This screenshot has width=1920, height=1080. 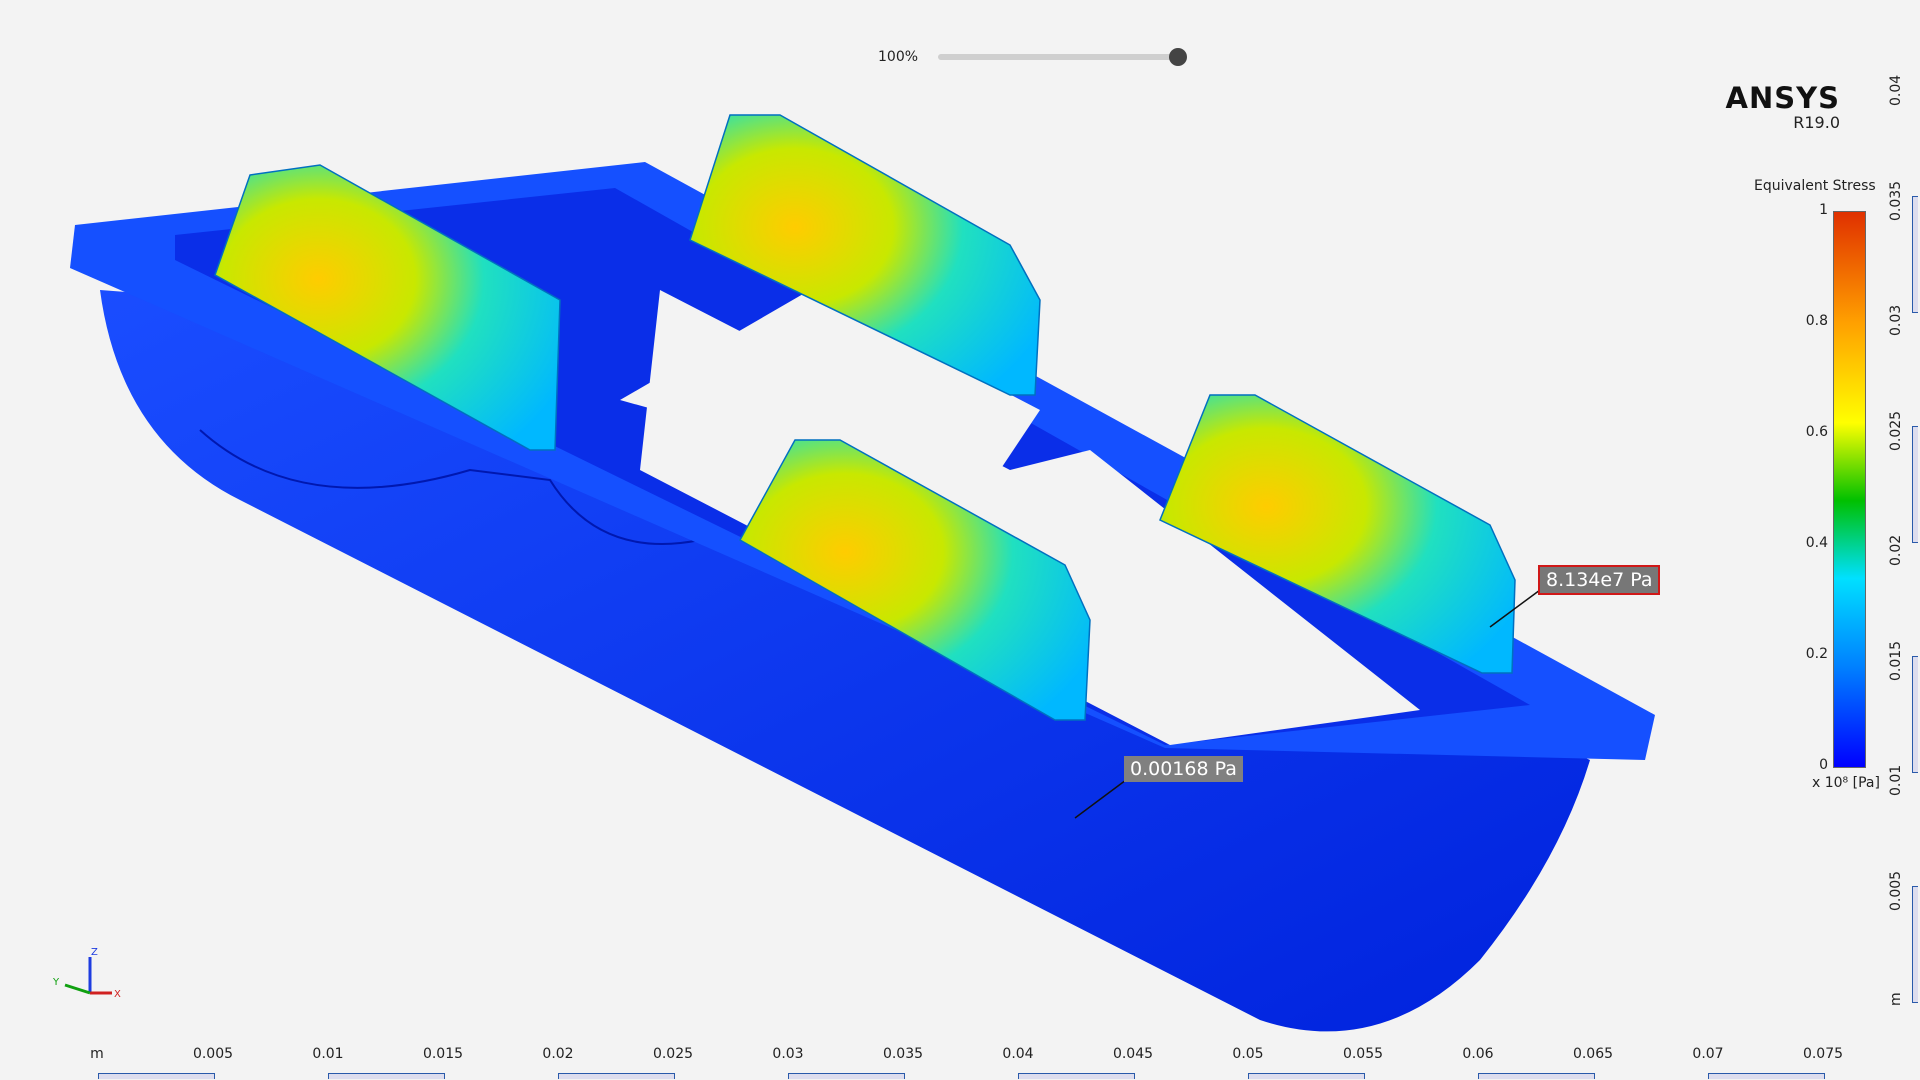 What do you see at coordinates (1816, 543) in the screenshot?
I see `legend-tick-label: 0.4` at bounding box center [1816, 543].